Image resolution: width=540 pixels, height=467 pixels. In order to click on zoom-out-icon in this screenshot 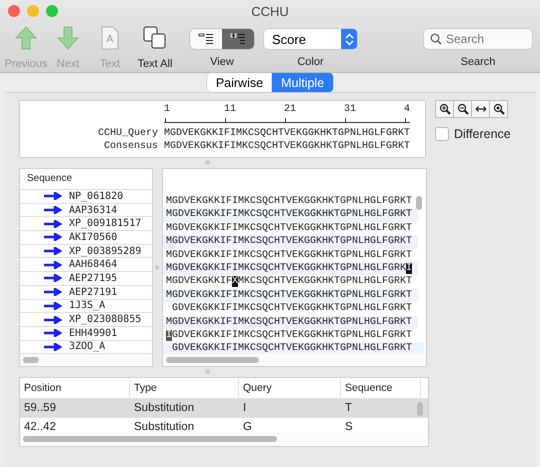, I will do `click(462, 109)`.